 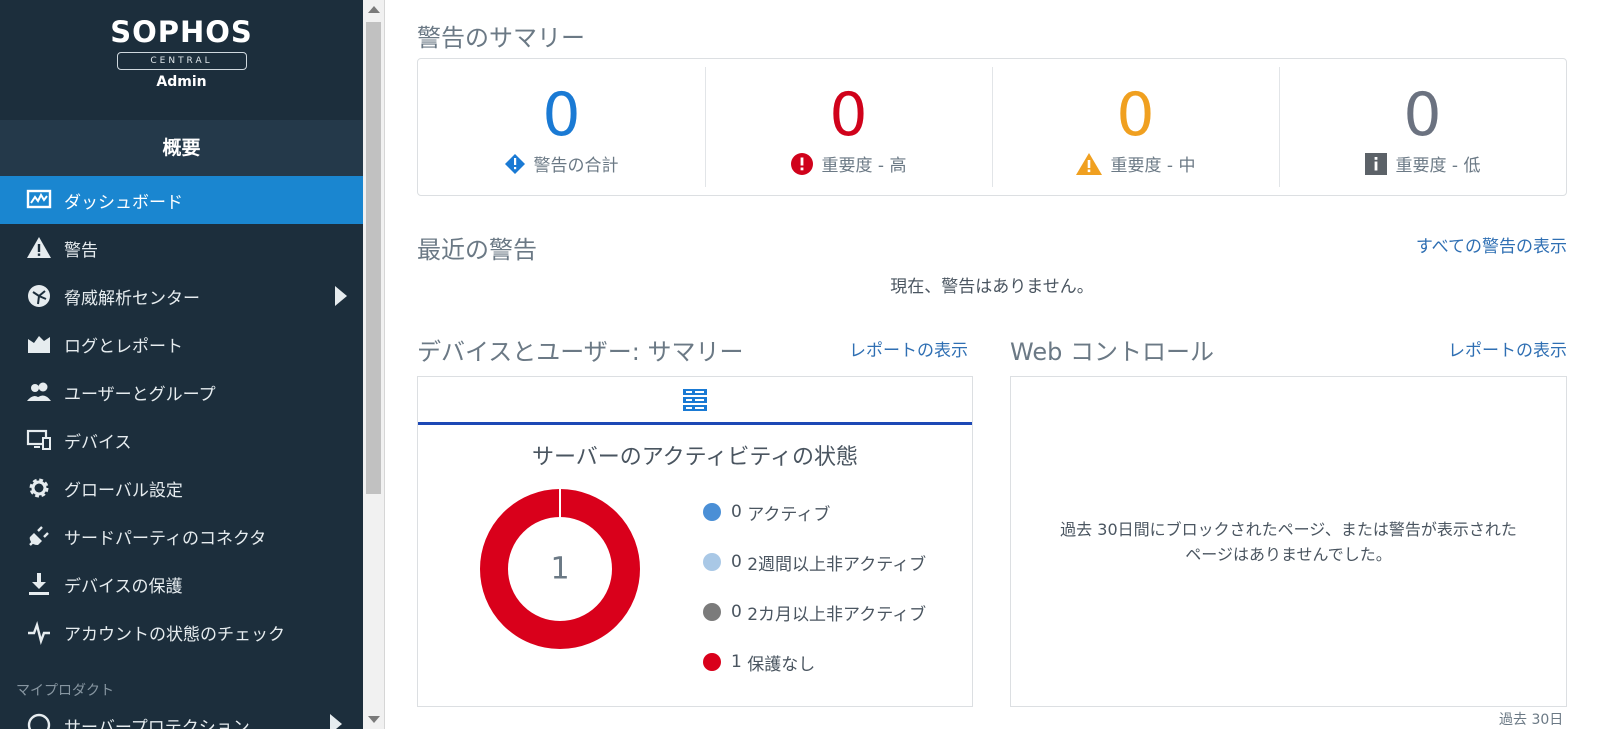 What do you see at coordinates (908, 348) in the screenshot?
I see `devices-view-report-link: レポートの表示` at bounding box center [908, 348].